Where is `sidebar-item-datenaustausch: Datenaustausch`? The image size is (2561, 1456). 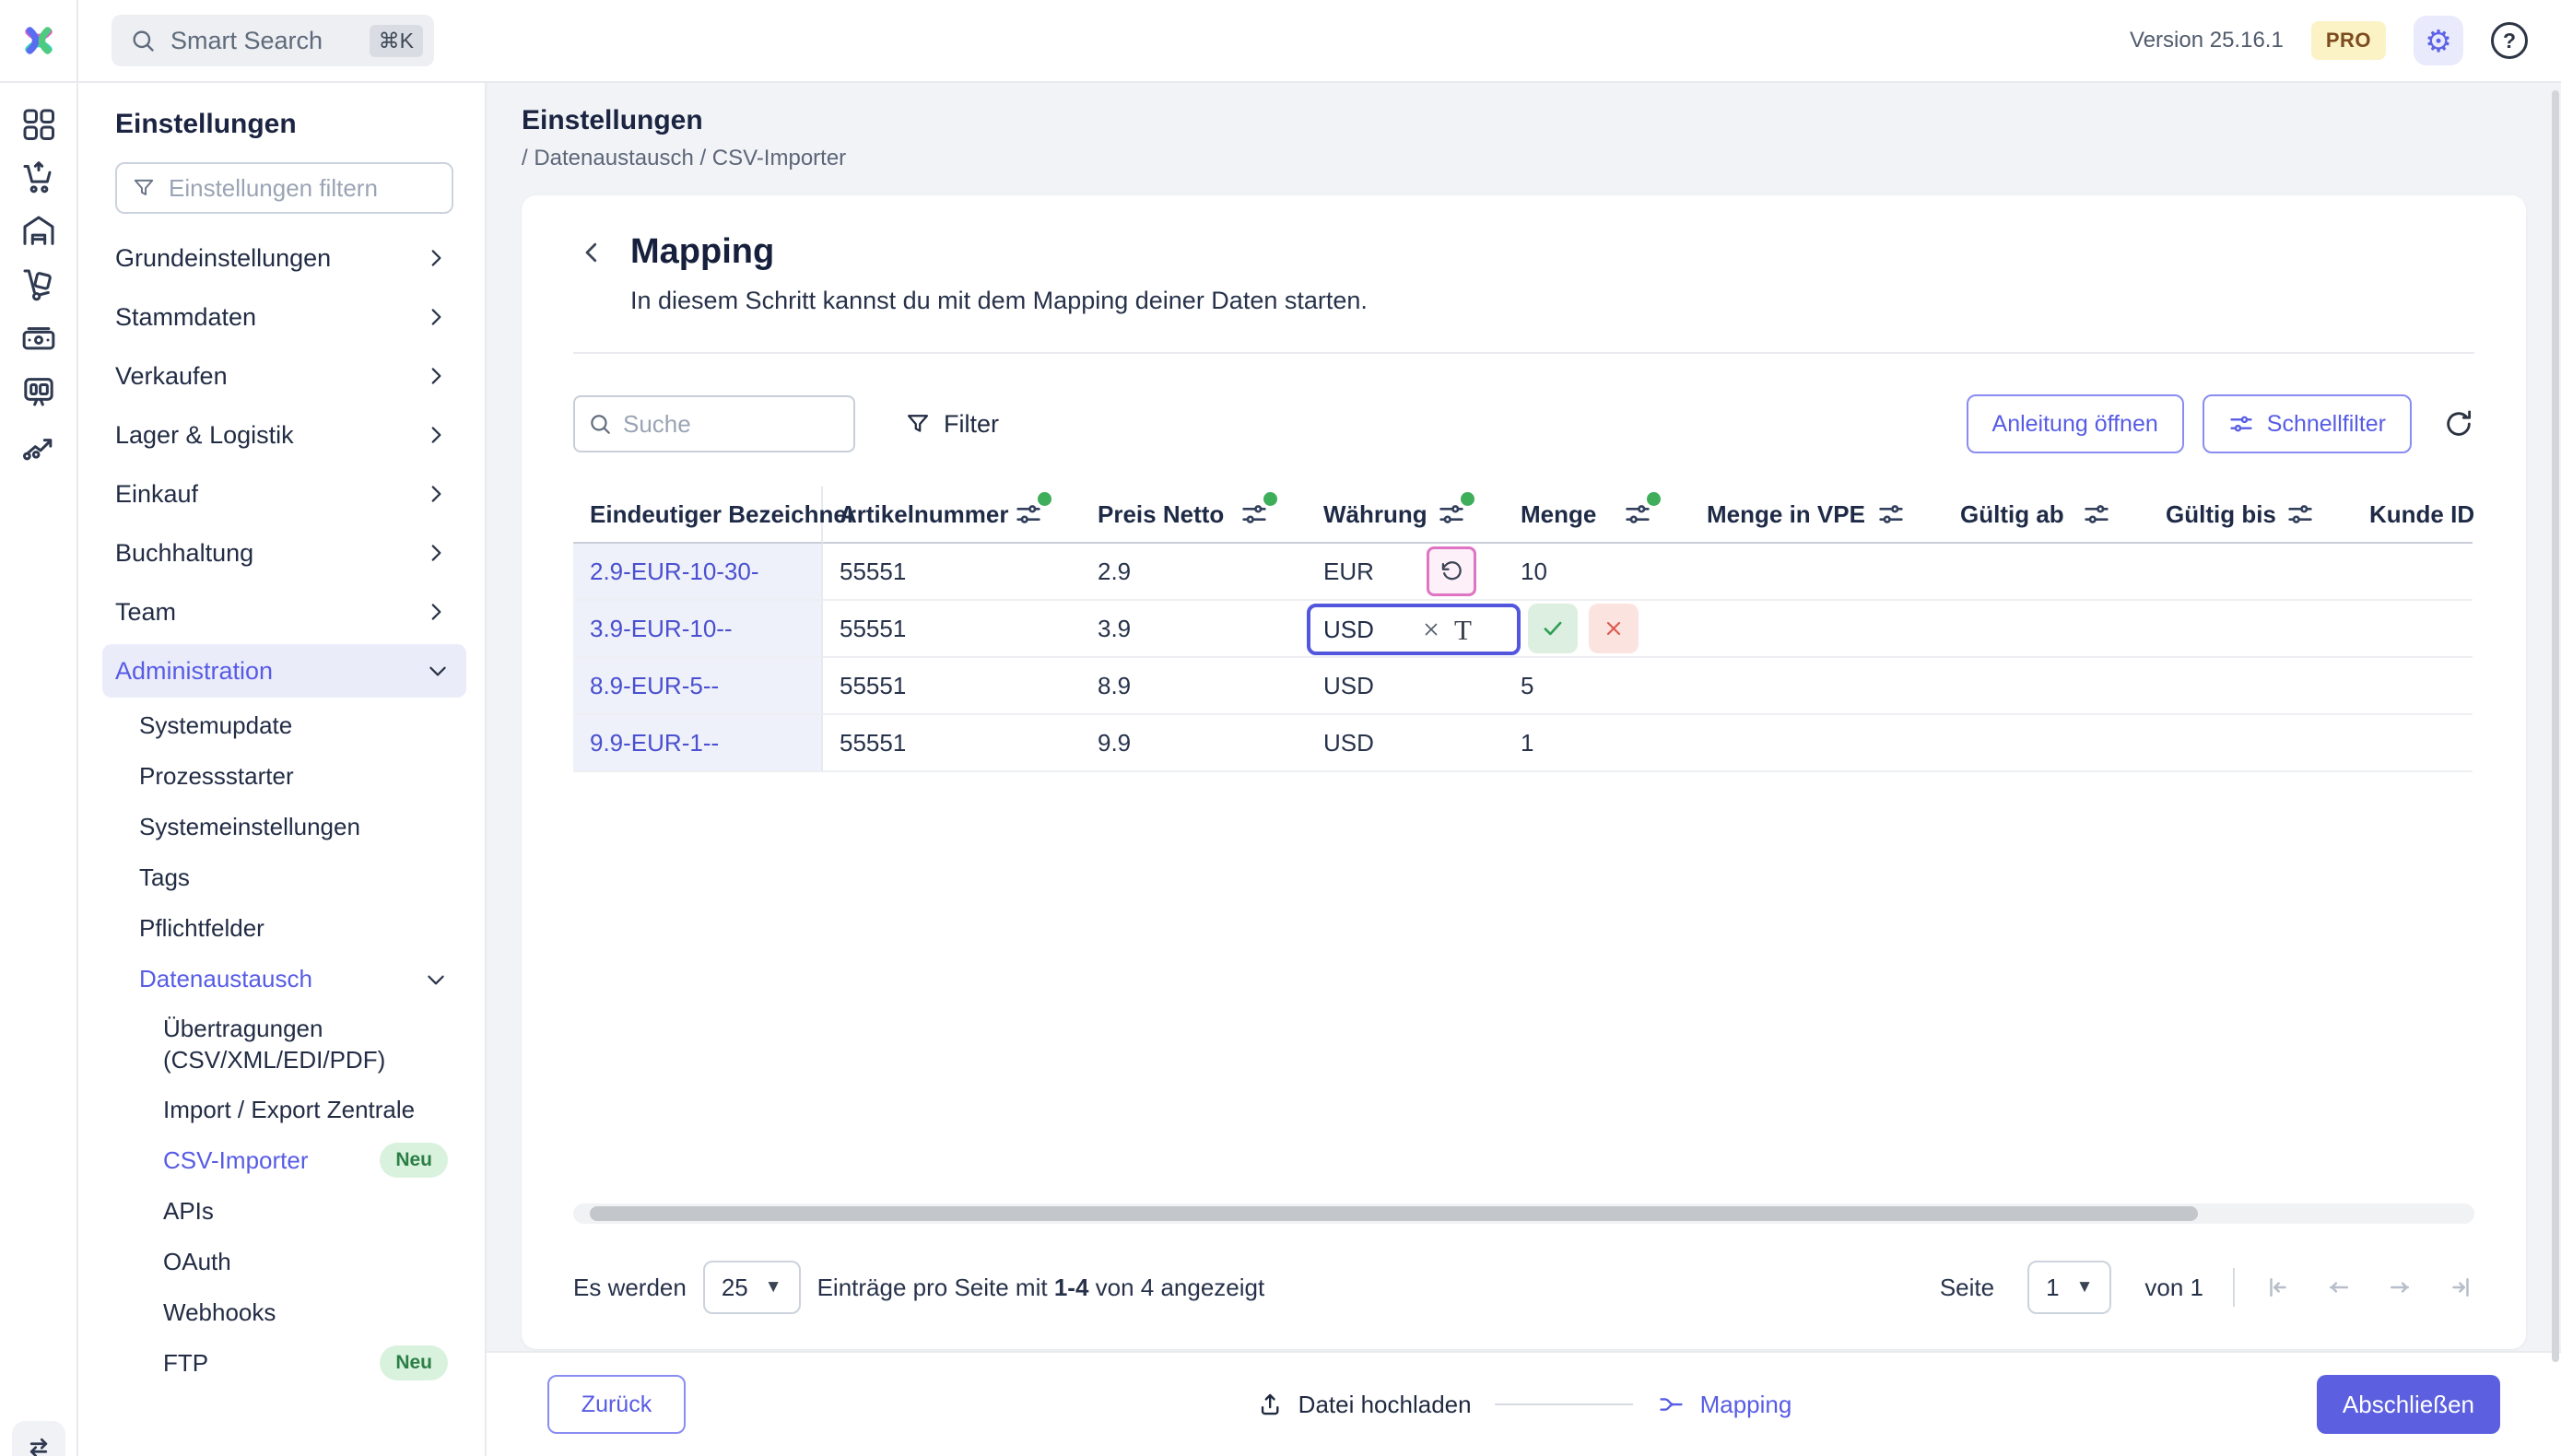
sidebar-item-datenaustausch: Datenaustausch is located at coordinates (284, 979).